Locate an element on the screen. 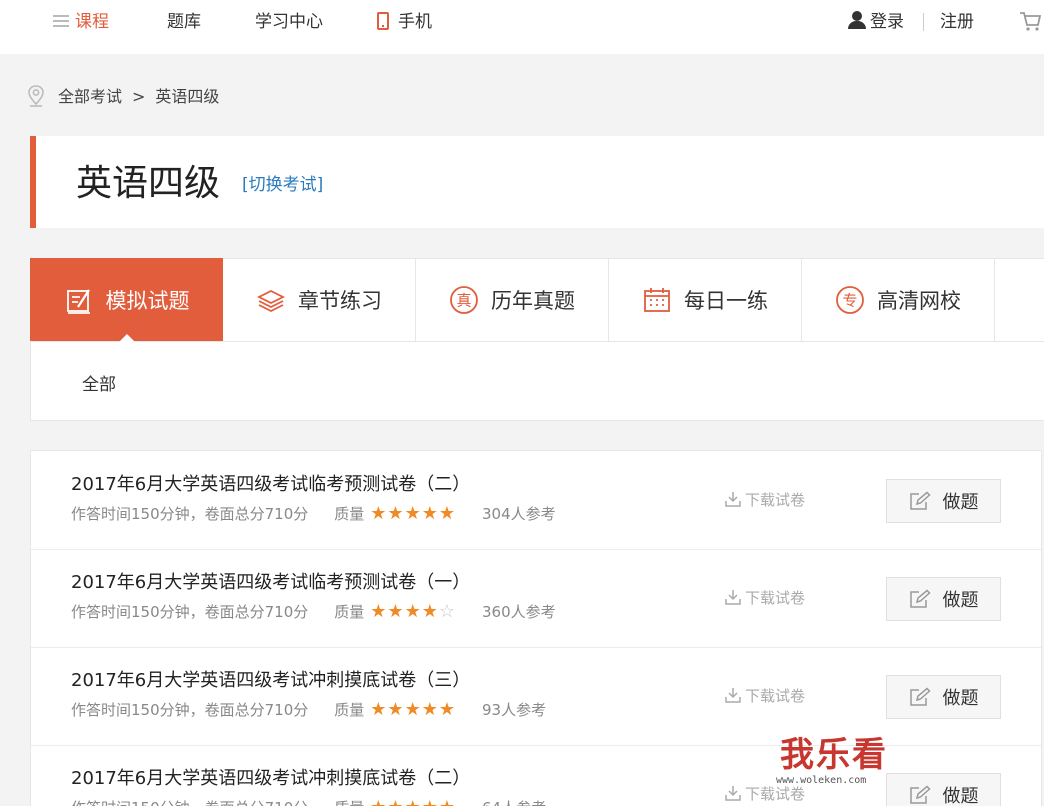 The image size is (1044, 806). tab-bar: 模拟试题 章节练习 真 历年真题 每日一练 专 高清网校 is located at coordinates (537, 300).